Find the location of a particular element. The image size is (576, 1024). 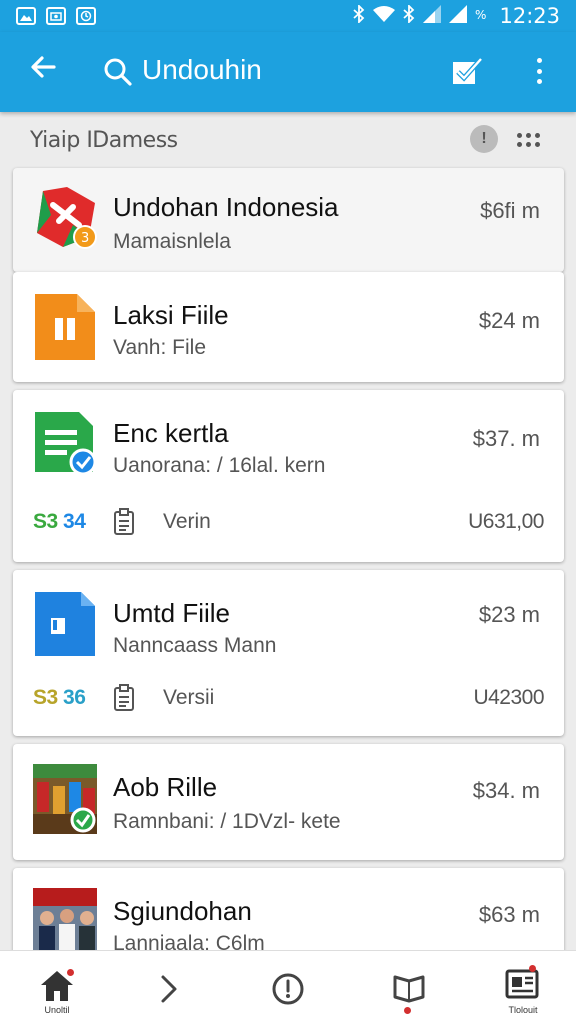

blue-file-icon is located at coordinates (65, 623).